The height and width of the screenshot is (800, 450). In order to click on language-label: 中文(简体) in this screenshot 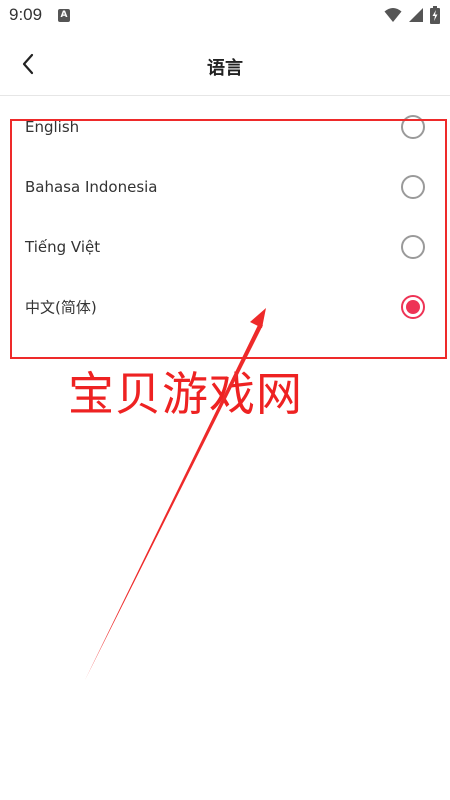, I will do `click(61, 307)`.